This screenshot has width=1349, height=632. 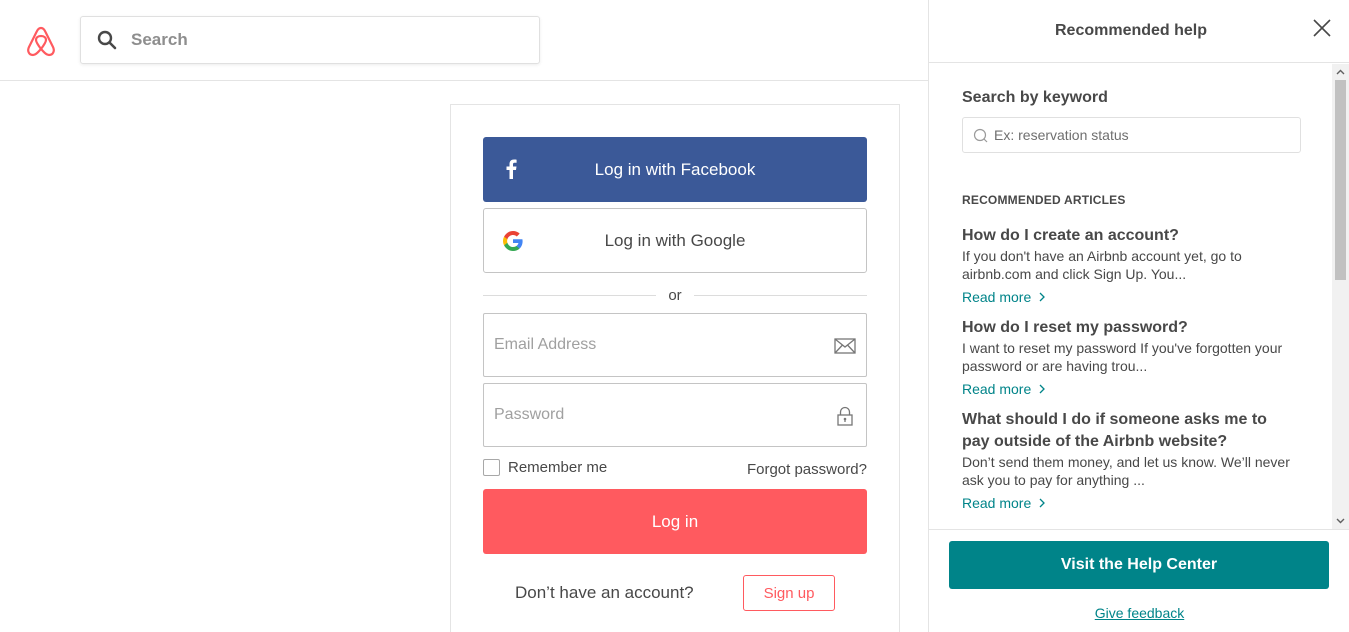 I want to click on login-button-label: Log in, so click(x=675, y=521).